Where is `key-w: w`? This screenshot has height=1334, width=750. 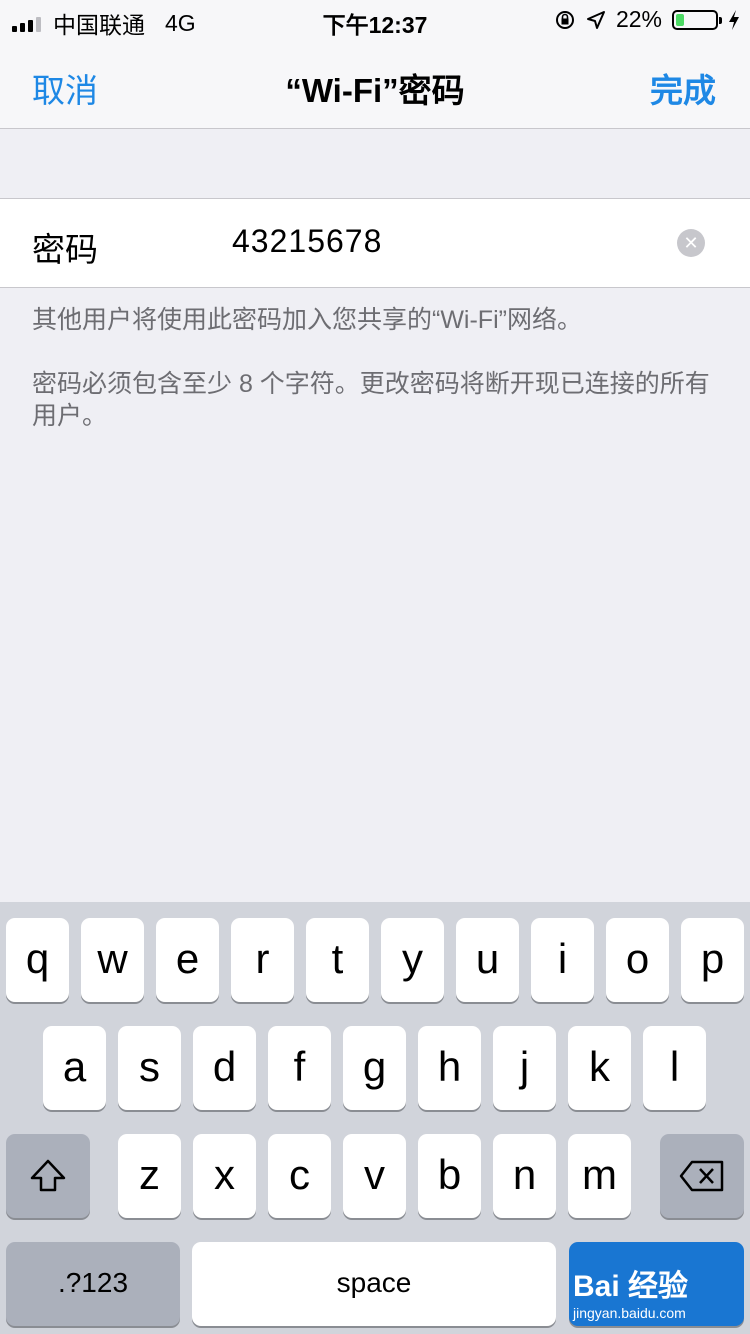 key-w: w is located at coordinates (112, 960).